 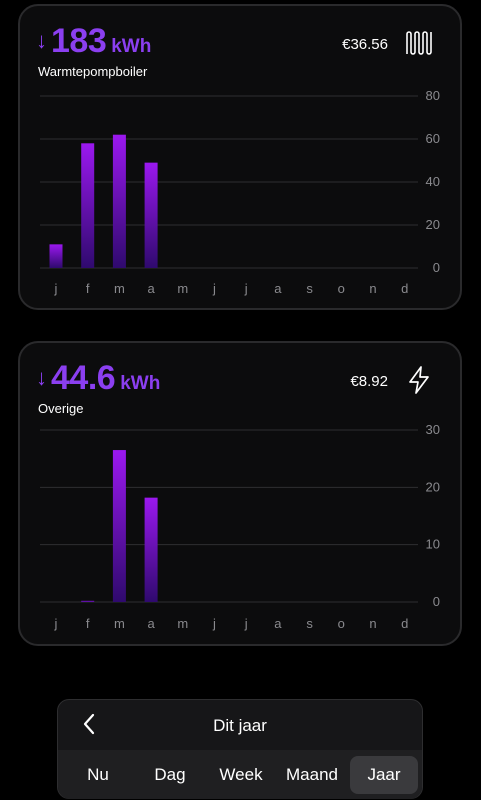 I want to click on period-tabs: Nu Dag Week Maand Jaar, so click(x=240, y=774).